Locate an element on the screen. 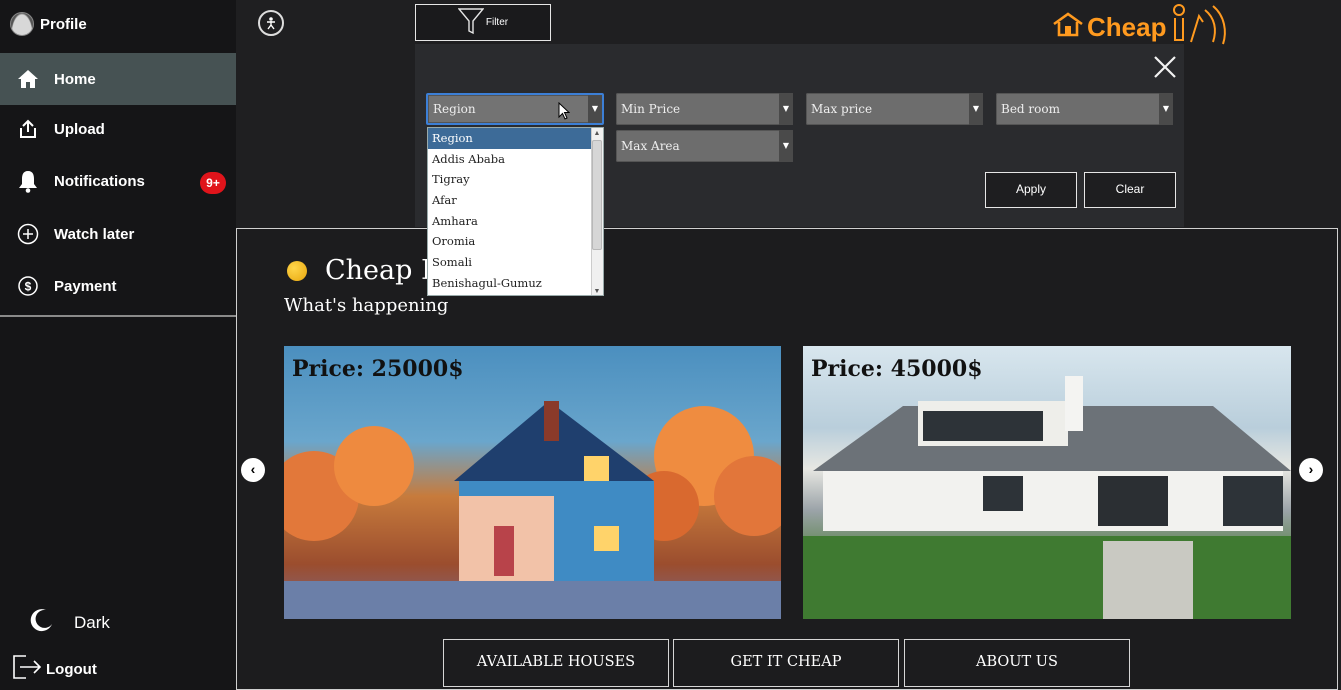 The height and width of the screenshot is (690, 1341). apply-button: Apply is located at coordinates (1031, 190).